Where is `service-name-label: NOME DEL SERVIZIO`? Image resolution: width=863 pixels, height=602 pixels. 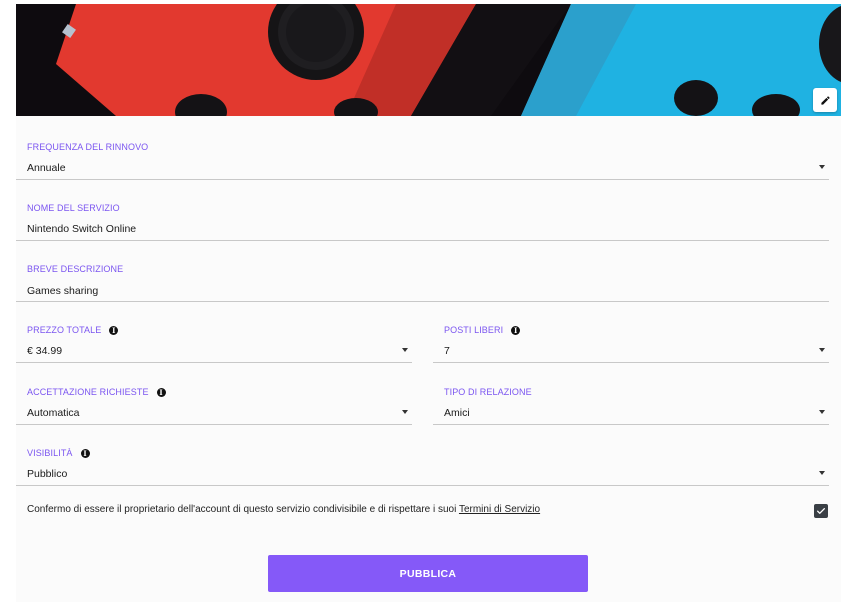 service-name-label: NOME DEL SERVIZIO is located at coordinates (73, 208).